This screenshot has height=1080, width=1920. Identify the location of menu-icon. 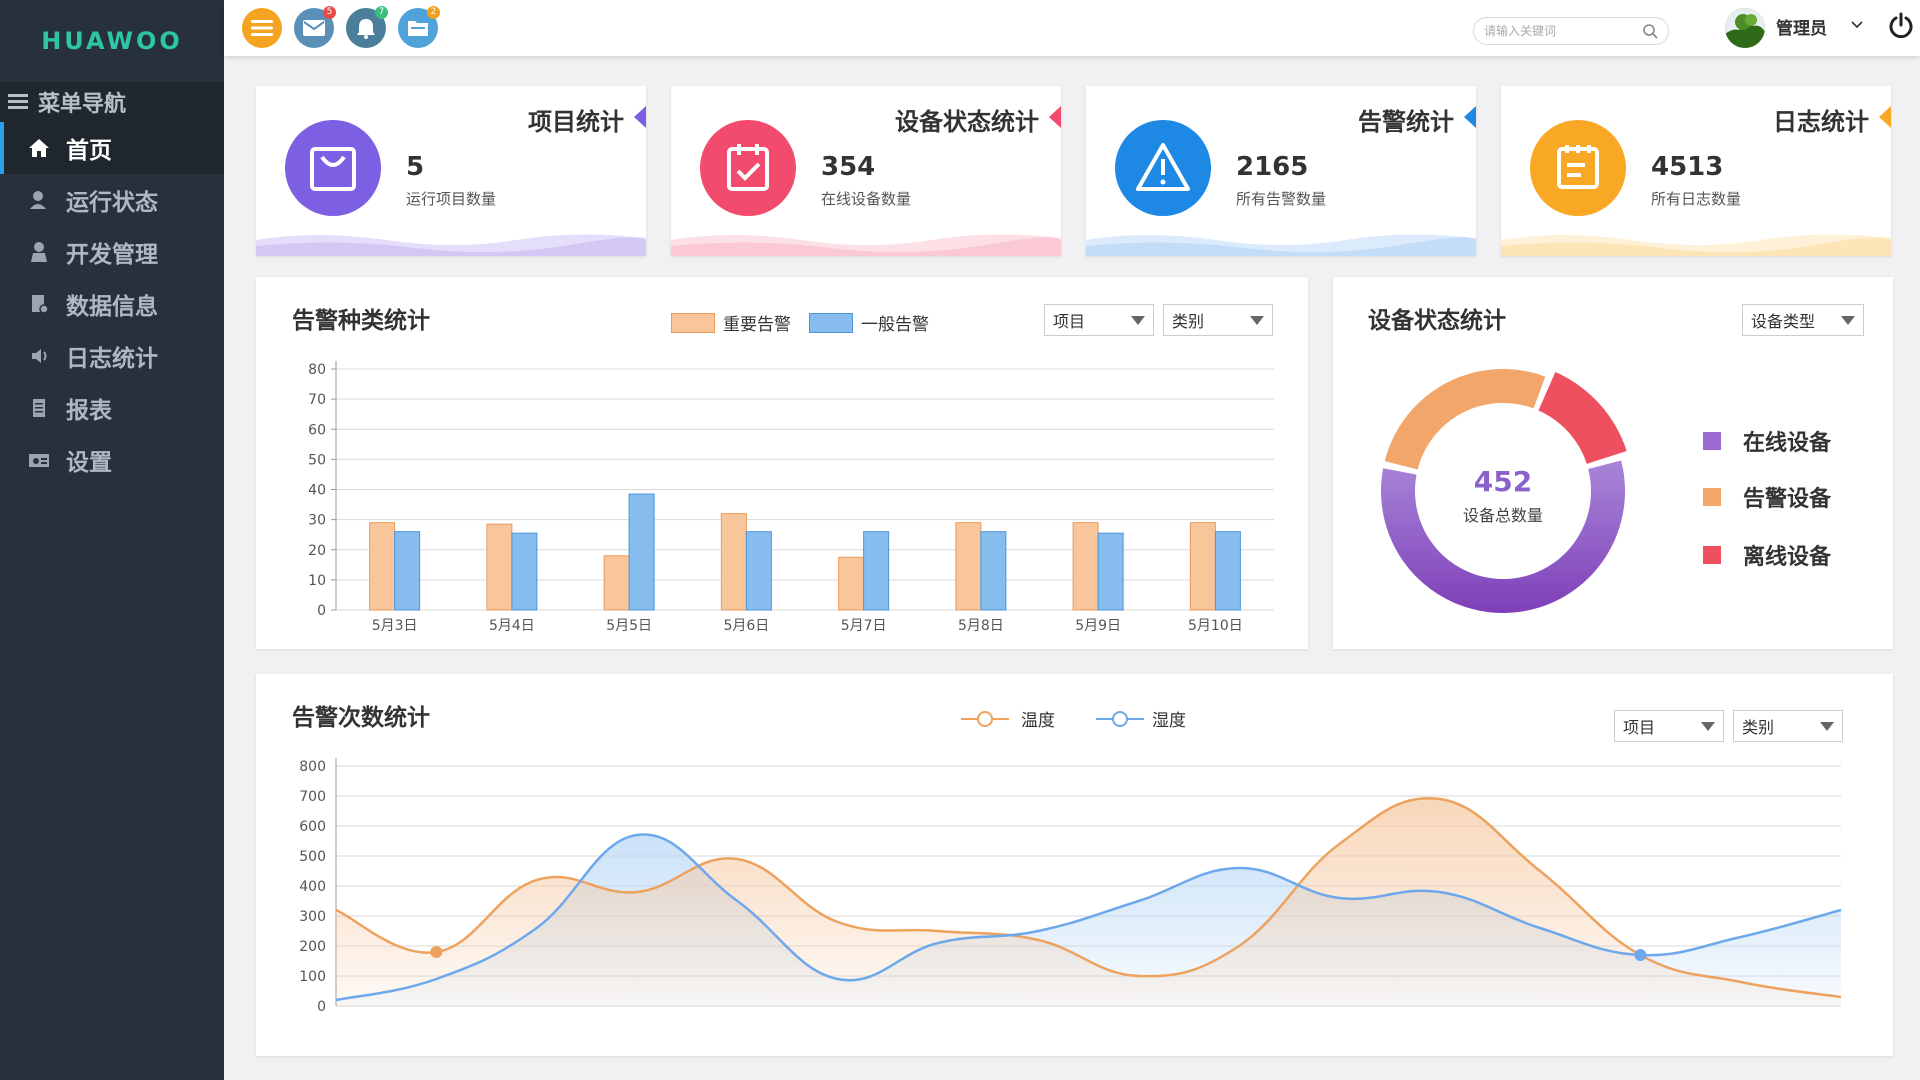
(262, 28).